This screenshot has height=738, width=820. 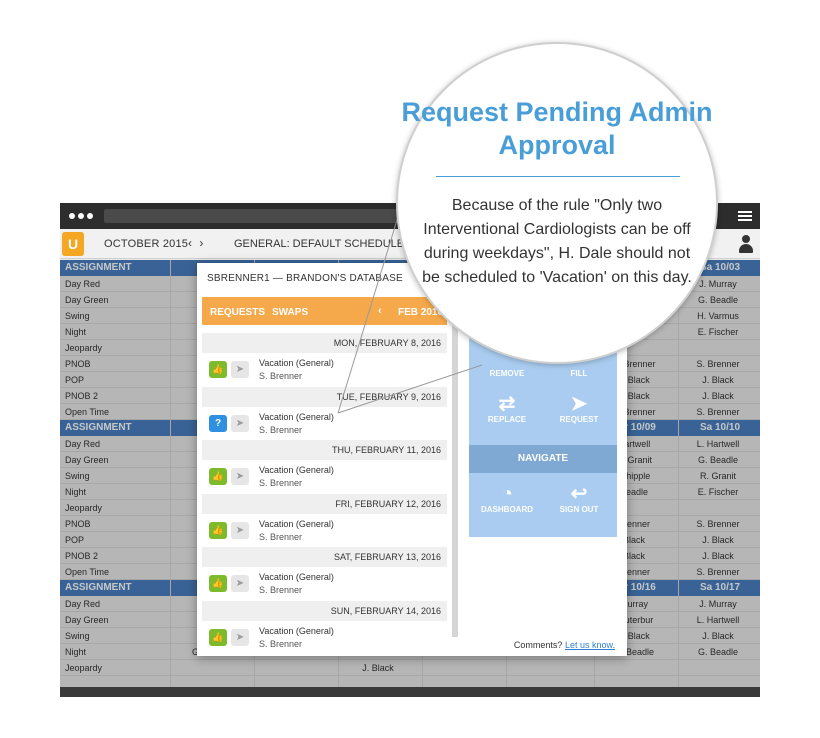 What do you see at coordinates (558, 176) in the screenshot?
I see `callout-divider` at bounding box center [558, 176].